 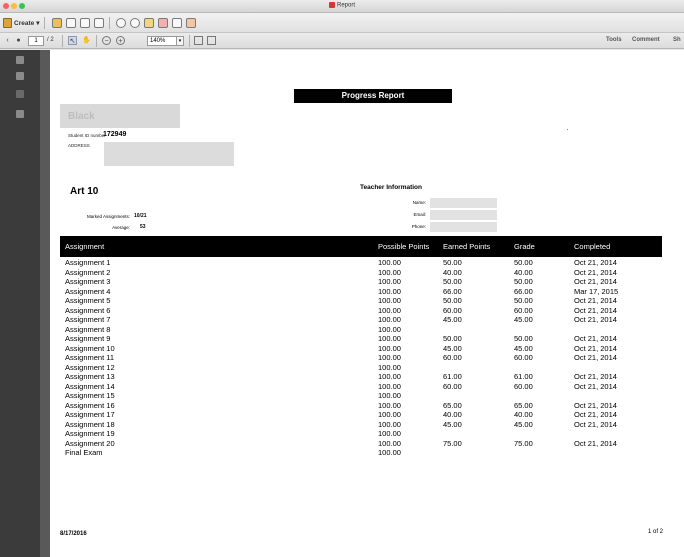 I want to click on table-row: Assignment 7 100.00 45.00 45.00 Oct 21, 2014, so click(x=361, y=320).